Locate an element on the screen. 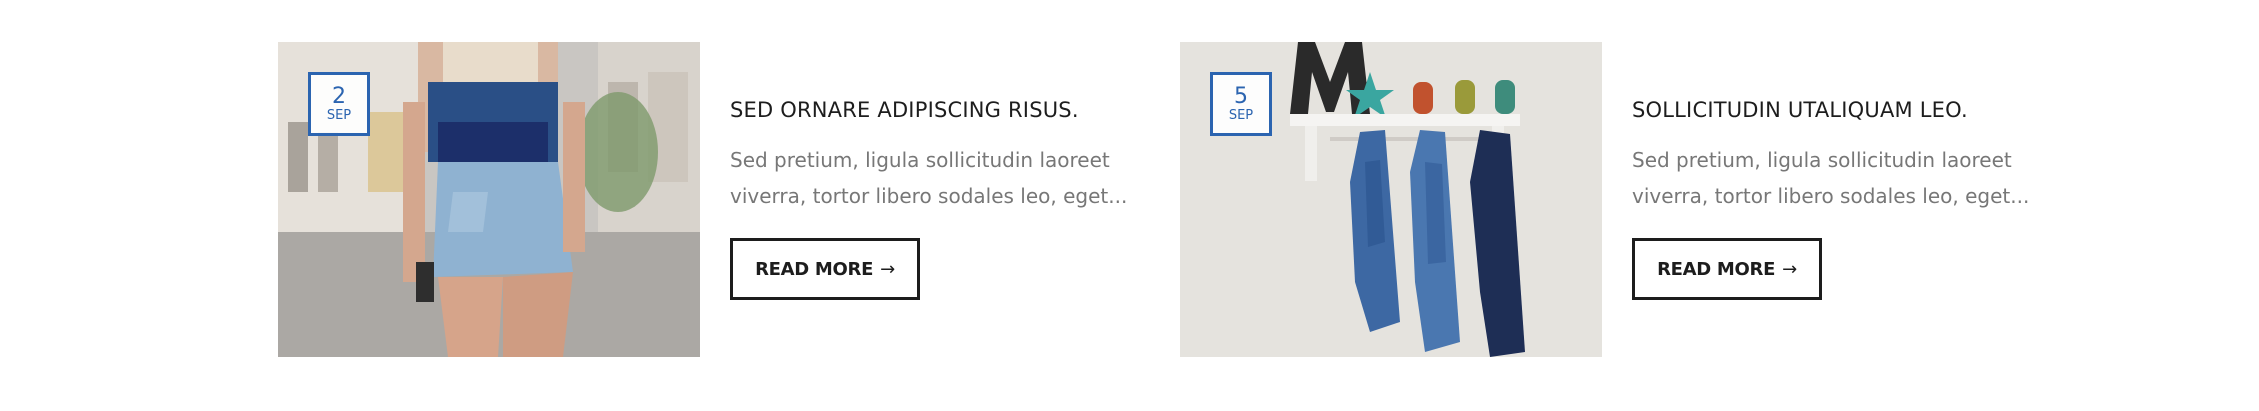 This screenshot has height=411, width=2259. post-title: SOLLICITUDIN UTALIQUAM LEO. is located at coordinates (1800, 110).